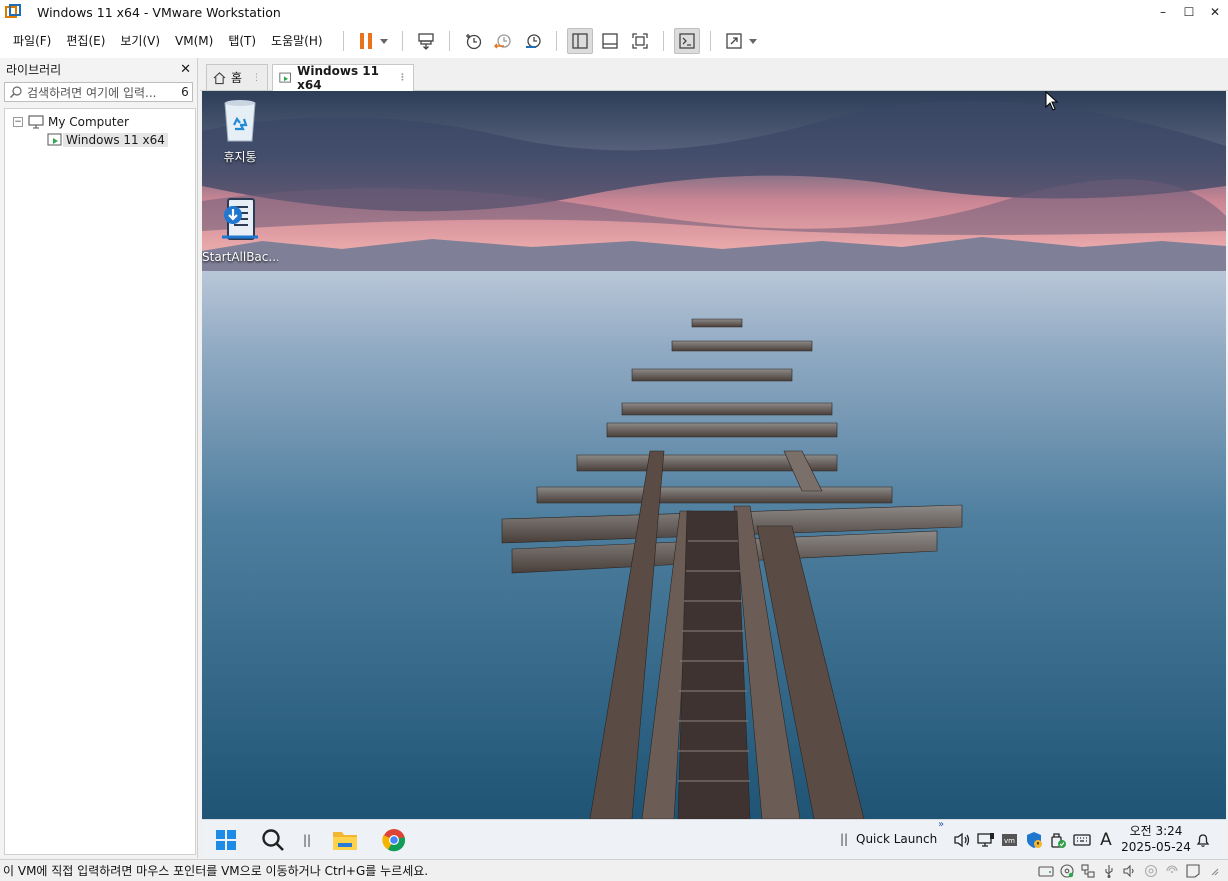 The width and height of the screenshot is (1228, 881). Describe the element at coordinates (394, 839) in the screenshot. I see `taskbar-chrome` at that location.